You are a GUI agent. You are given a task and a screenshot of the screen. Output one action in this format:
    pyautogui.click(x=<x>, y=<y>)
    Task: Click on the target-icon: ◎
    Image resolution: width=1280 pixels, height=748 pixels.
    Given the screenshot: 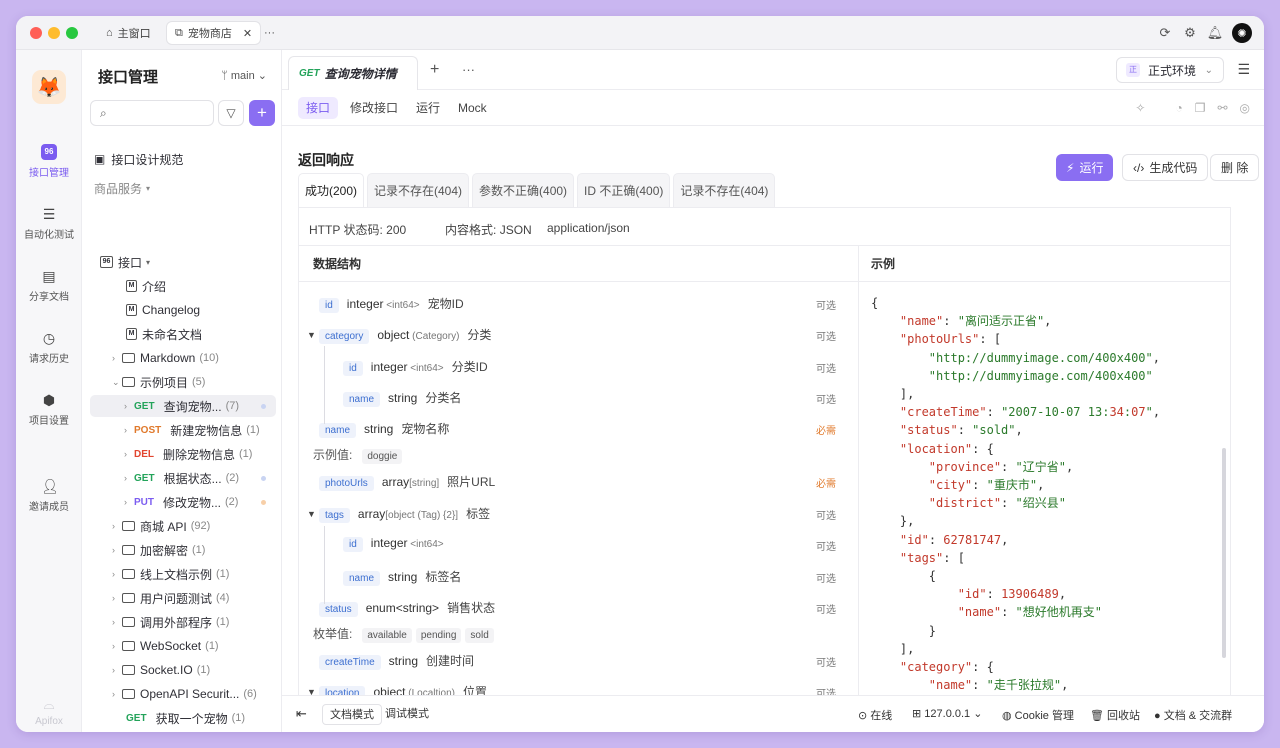 What is the action you would take?
    pyautogui.click(x=1245, y=108)
    